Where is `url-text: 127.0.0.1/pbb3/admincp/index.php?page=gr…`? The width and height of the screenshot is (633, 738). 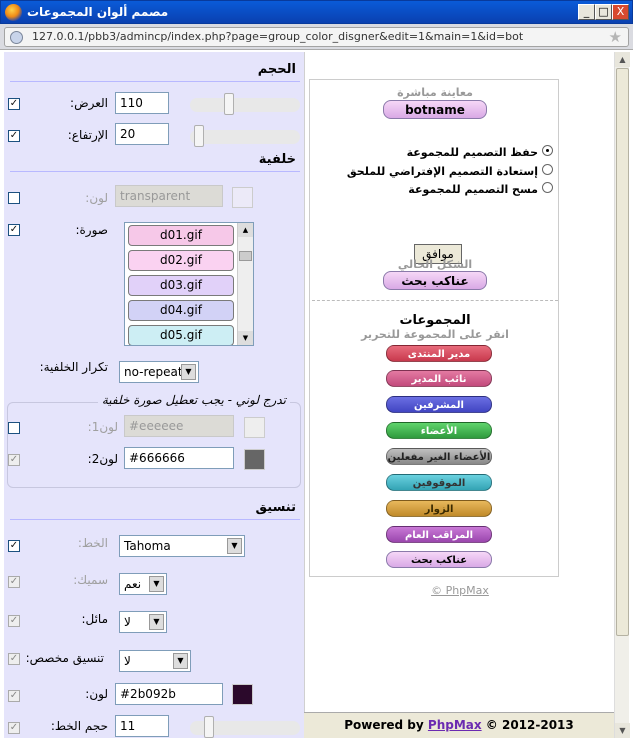 url-text: 127.0.0.1/pbb3/admincp/index.php?page=gr… is located at coordinates (278, 36).